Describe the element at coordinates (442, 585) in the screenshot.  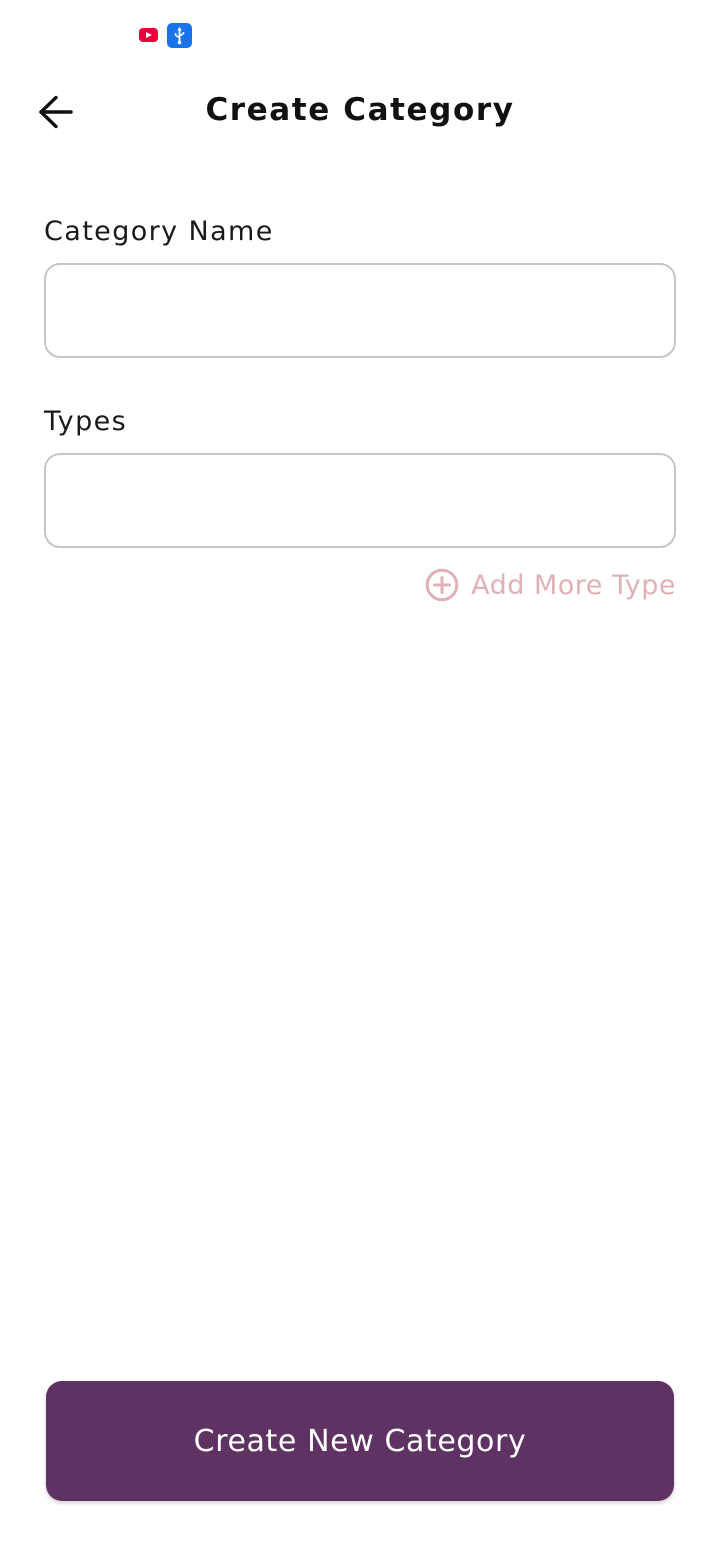
I see `plus-circle-icon` at that location.